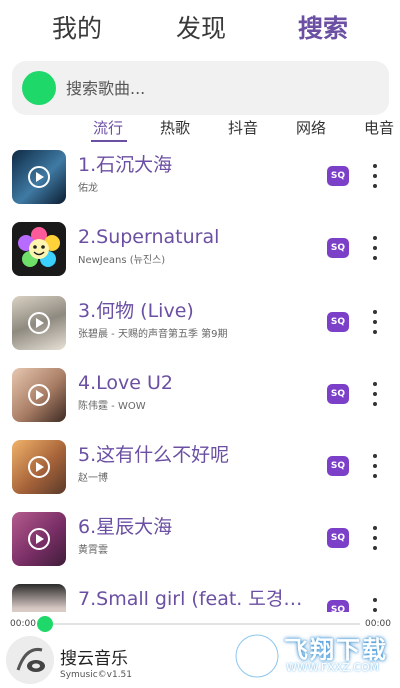  Describe the element at coordinates (154, 455) in the screenshot. I see `song-title: 5.这有什么不好呢` at that location.